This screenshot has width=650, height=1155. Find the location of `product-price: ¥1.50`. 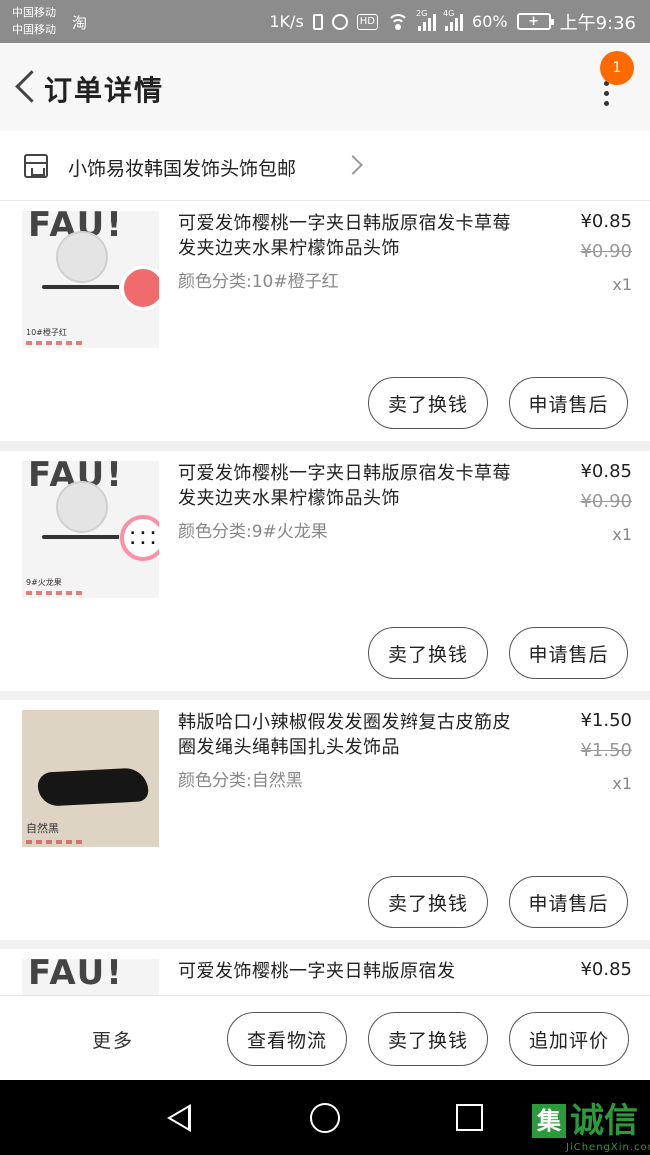

product-price: ¥1.50 is located at coordinates (606, 720).